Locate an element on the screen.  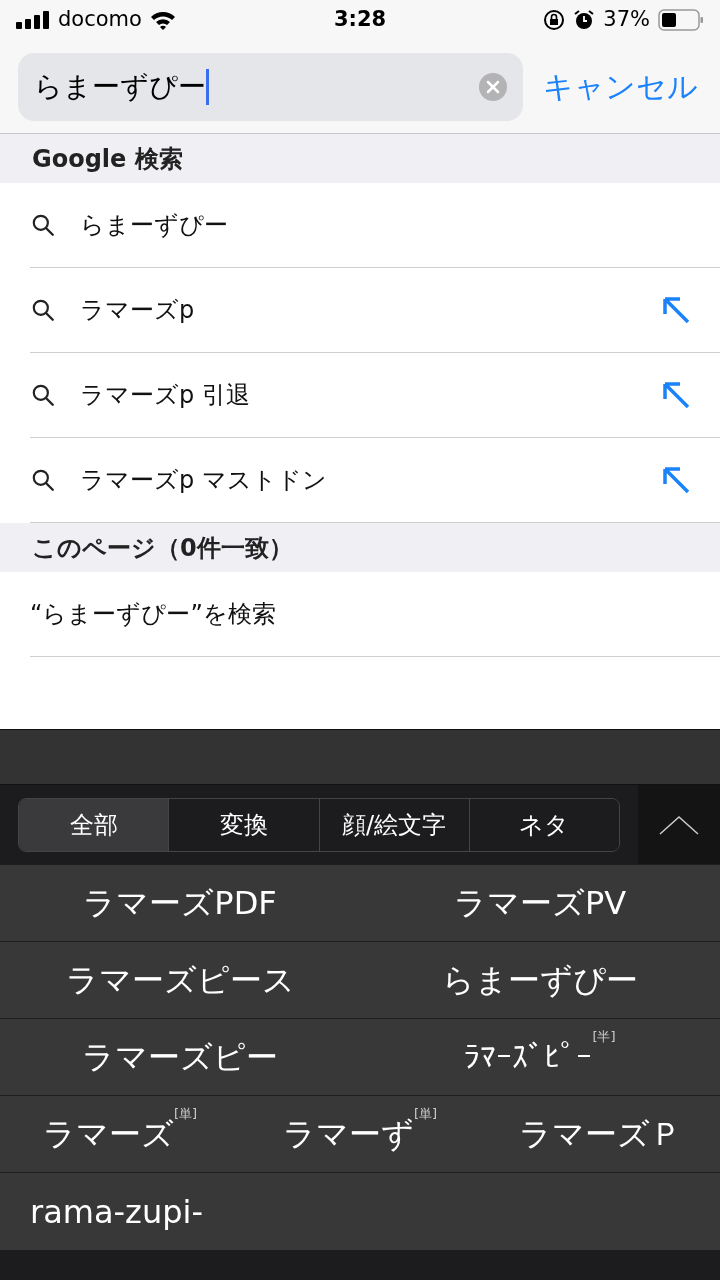
rotation-lock-icon is located at coordinates (554, 20).